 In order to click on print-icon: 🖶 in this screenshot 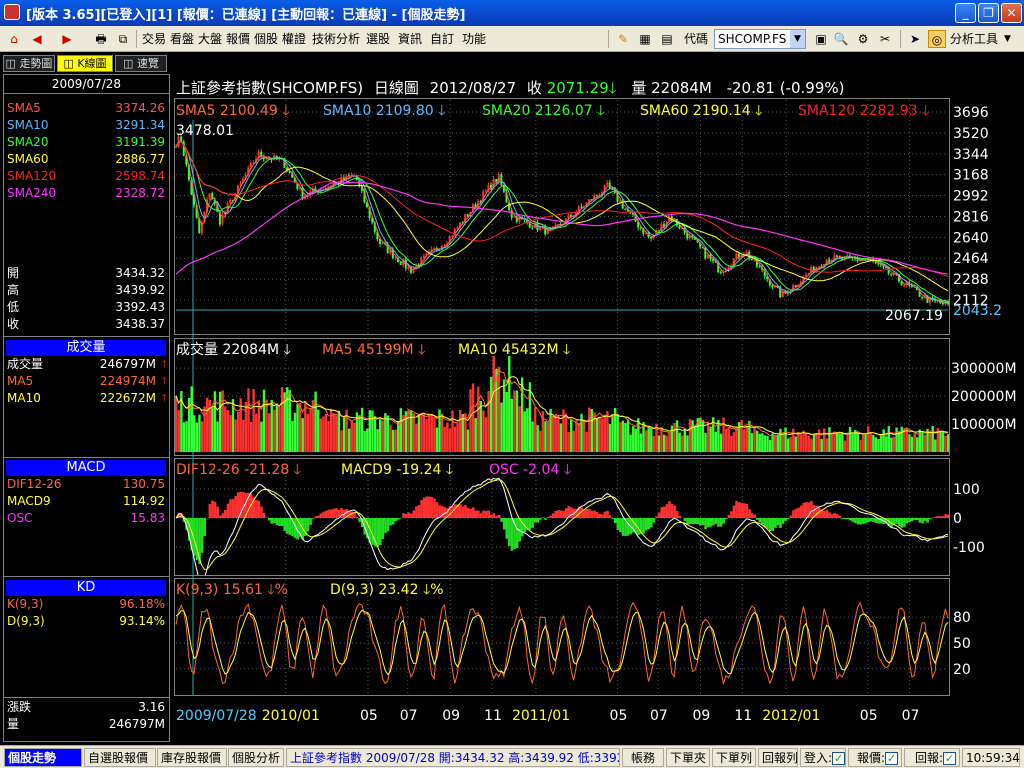, I will do `click(101, 39)`.